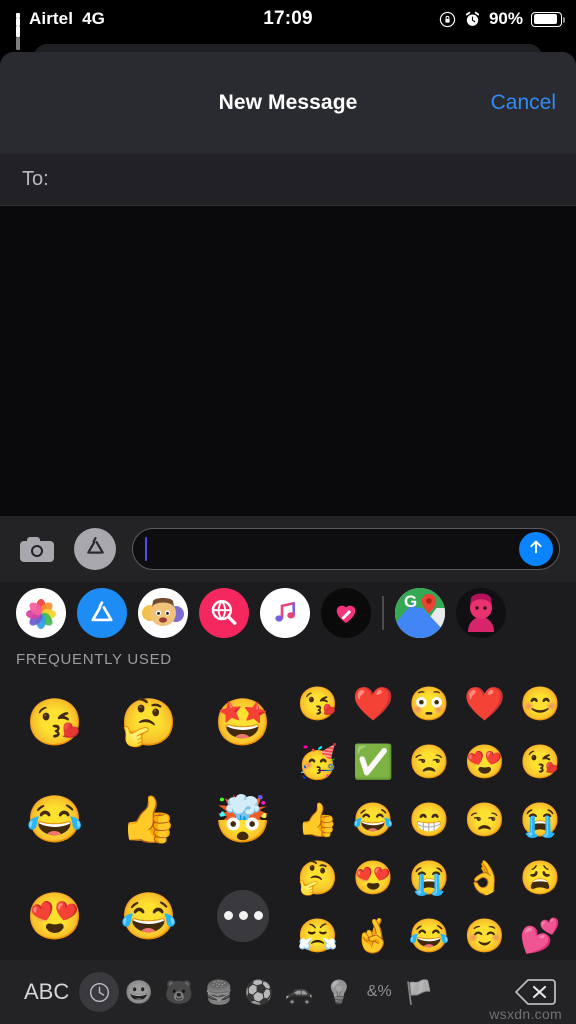 Image resolution: width=576 pixels, height=1024 pixels. Describe the element at coordinates (523, 103) in the screenshot. I see `cancel-button: Cancel` at that location.